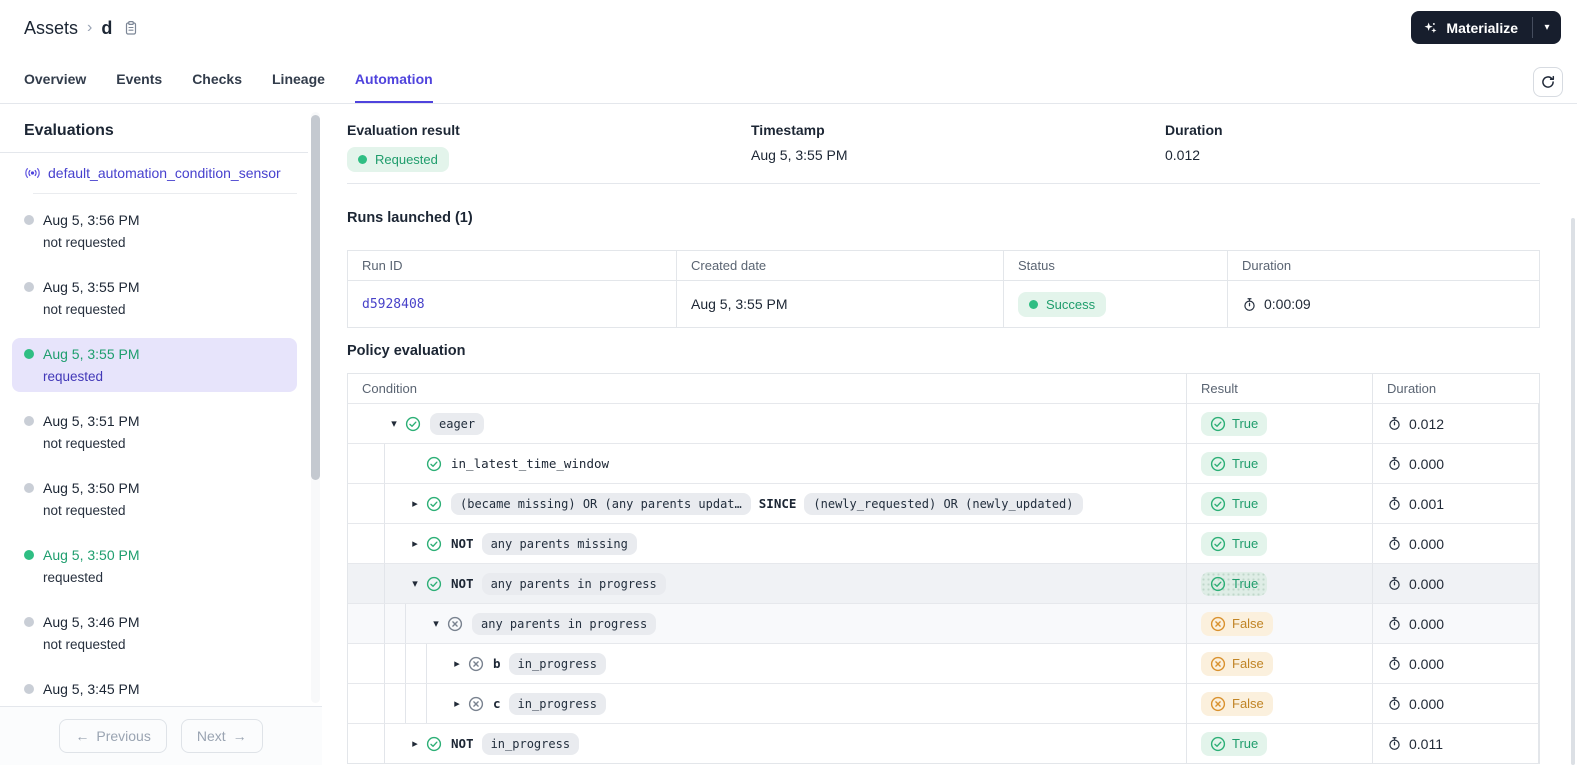 This screenshot has width=1577, height=765. Describe the element at coordinates (81, 28) in the screenshot. I see `breadcrumb: Assets › d` at that location.